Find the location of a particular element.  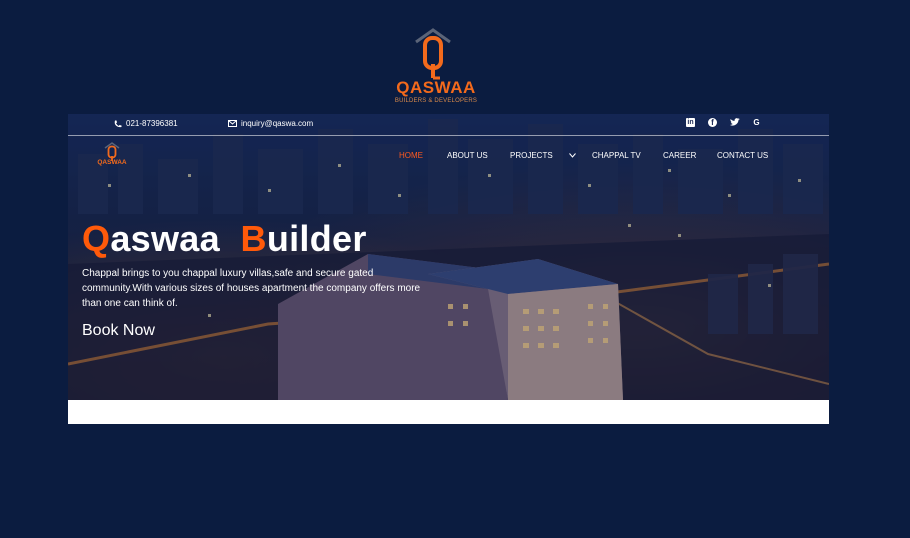

book-now-button: Book Now is located at coordinates (118, 331).